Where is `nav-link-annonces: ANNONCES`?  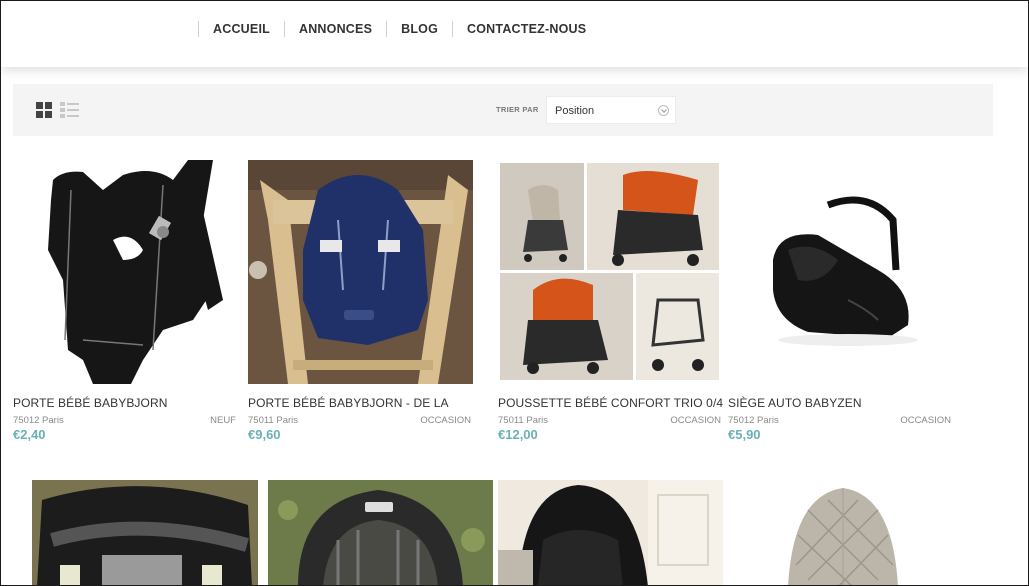
nav-link-annonces: ANNONCES is located at coordinates (335, 29).